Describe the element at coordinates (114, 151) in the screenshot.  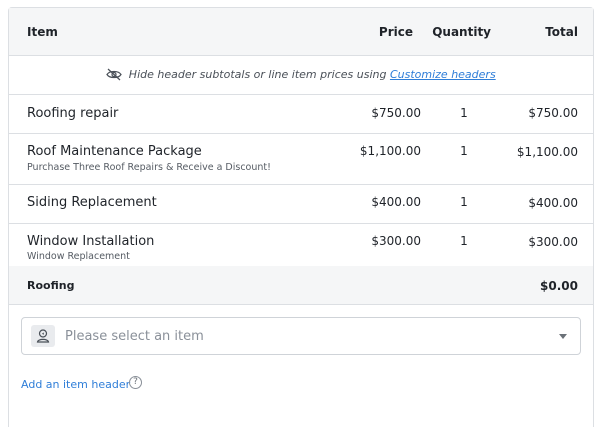
I see `line-item-name: Roof Maintenance Package` at that location.